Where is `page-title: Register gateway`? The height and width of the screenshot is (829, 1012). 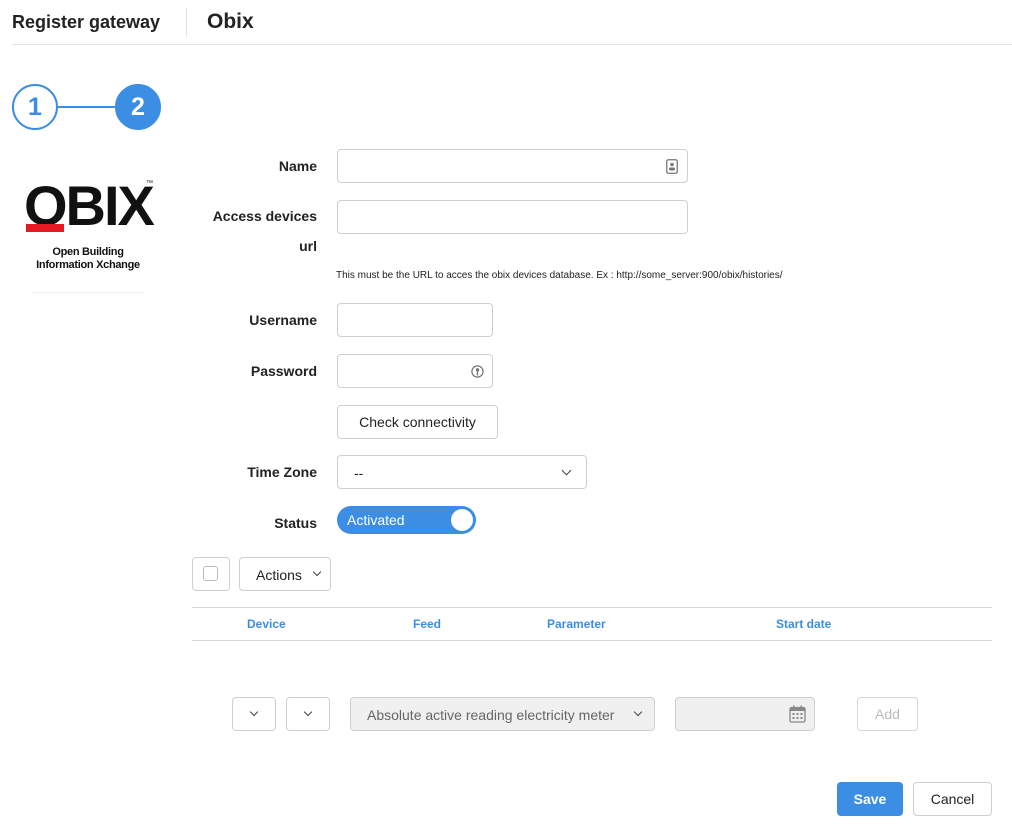
page-title: Register gateway is located at coordinates (86, 22).